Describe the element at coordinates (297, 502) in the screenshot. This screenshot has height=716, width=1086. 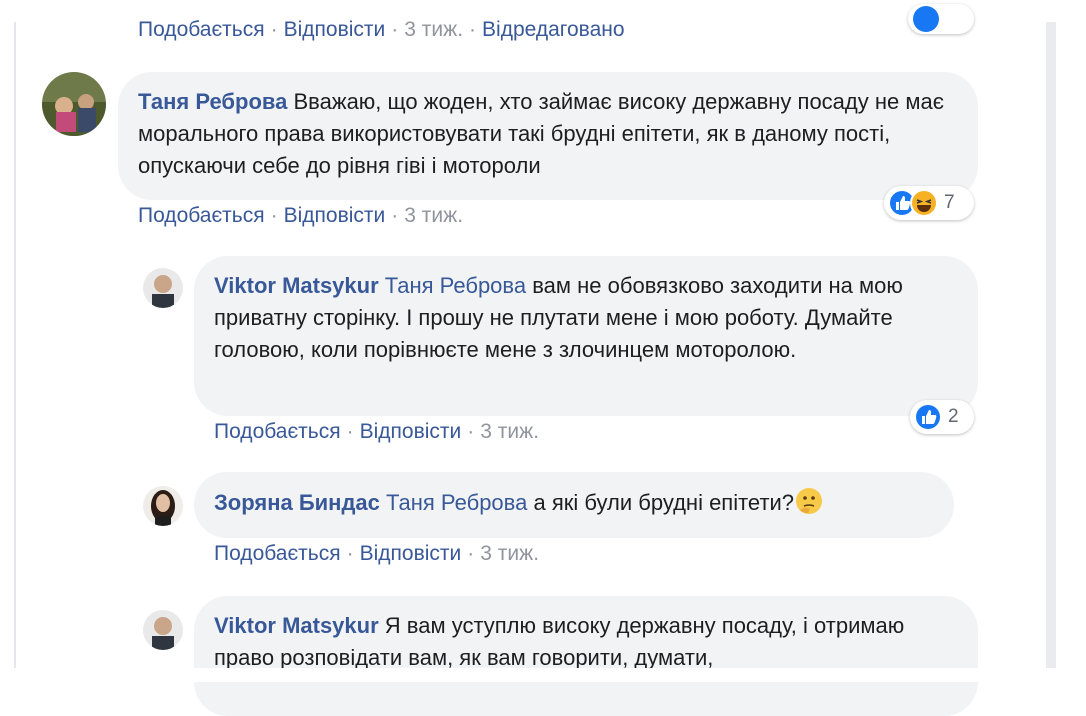
I see `reply-author: Зоряна Биндас` at that location.